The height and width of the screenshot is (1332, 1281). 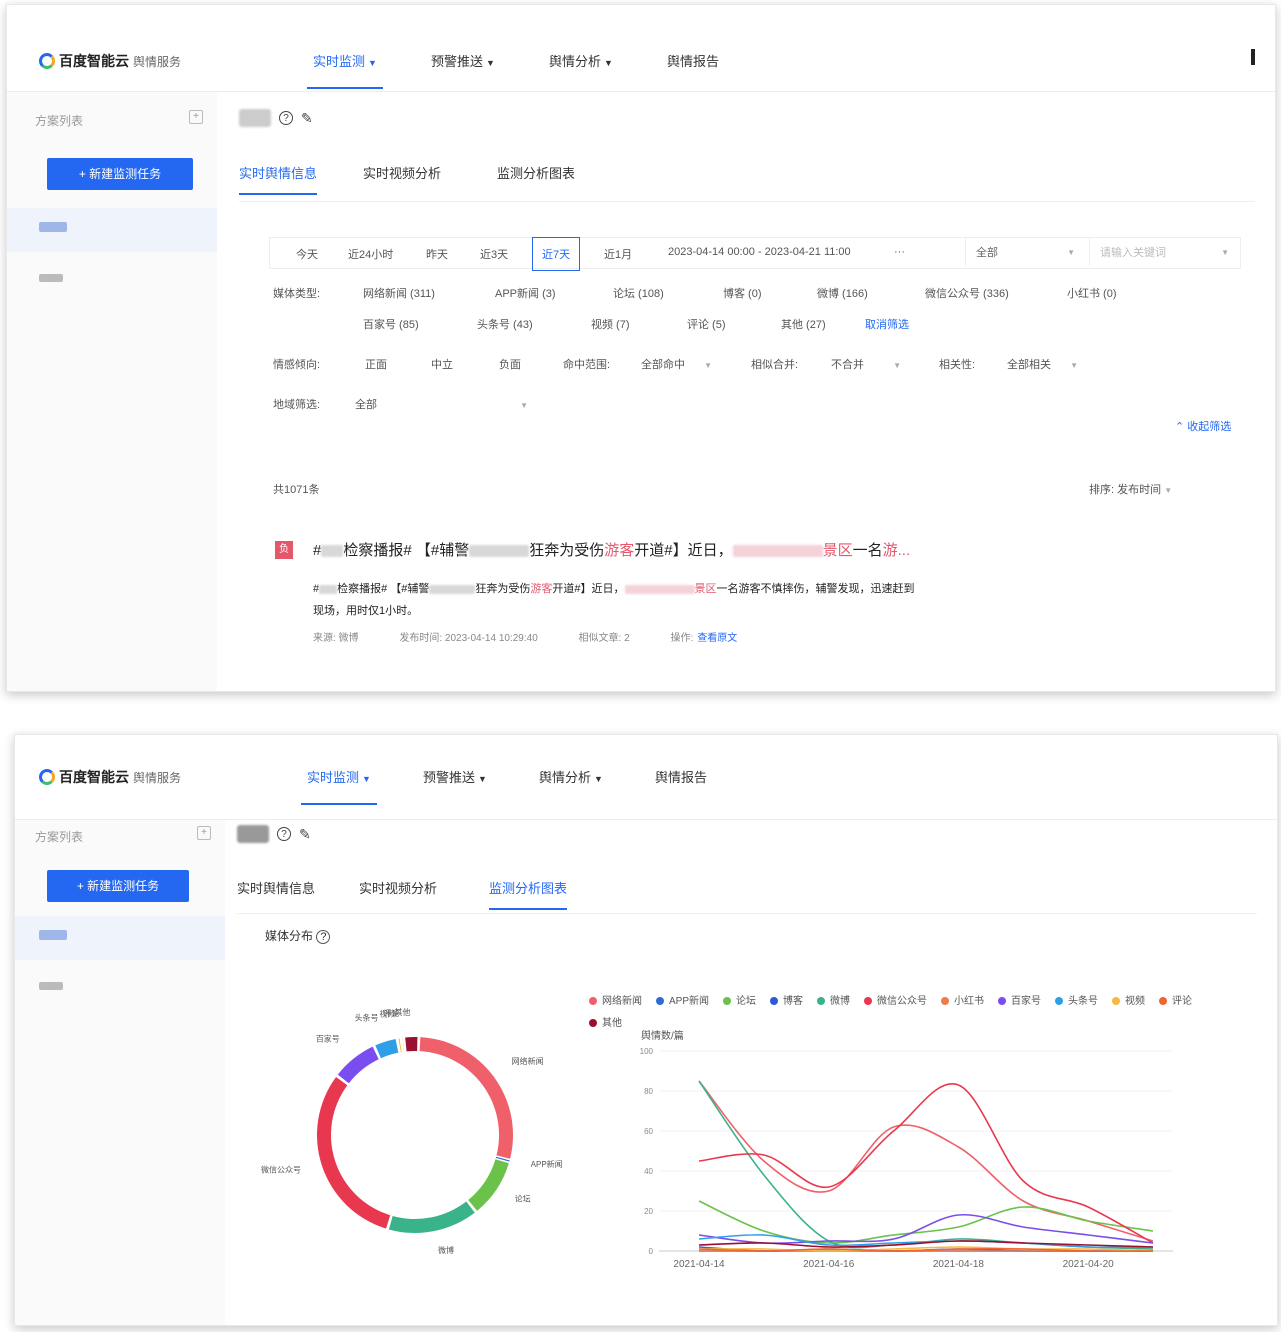 What do you see at coordinates (803, 324) in the screenshot?
I see `media-option: 其他 (27)` at bounding box center [803, 324].